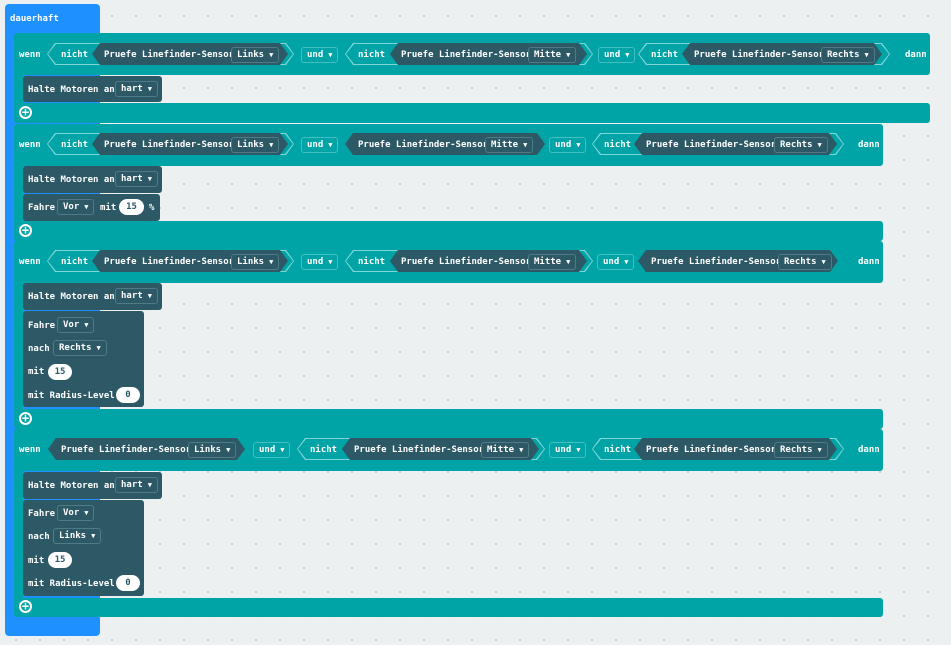 The height and width of the screenshot is (645, 951). Describe the element at coordinates (448, 419) in the screenshot. I see `if-block-3-footer` at that location.